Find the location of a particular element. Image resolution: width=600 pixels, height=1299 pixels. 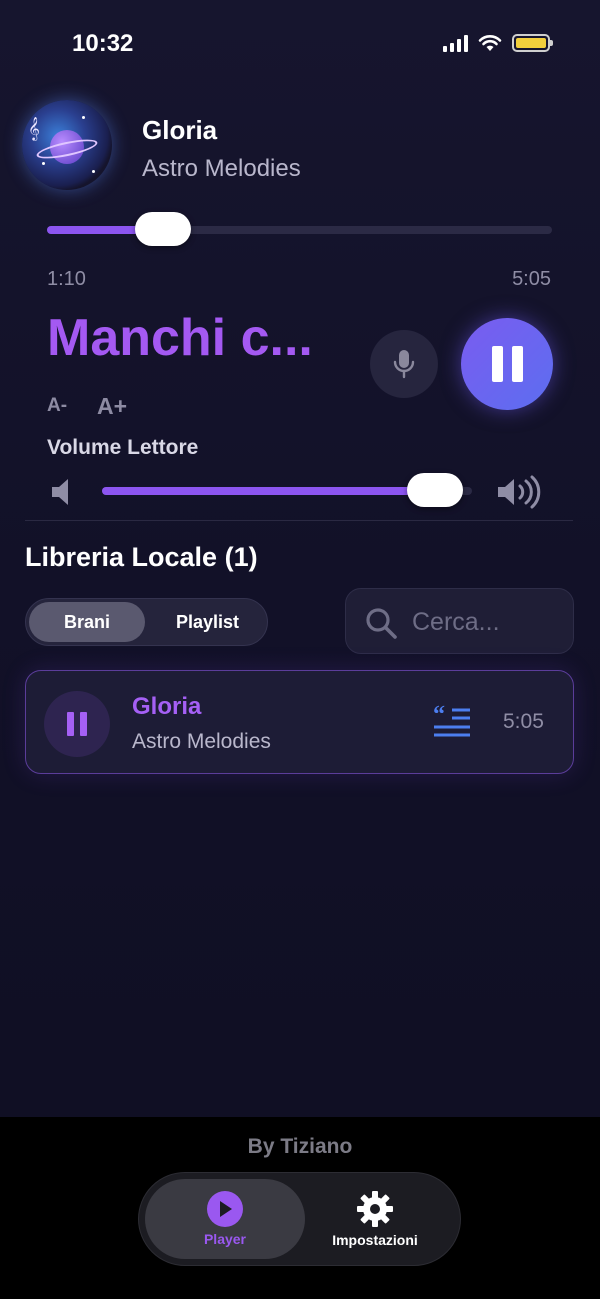

elapsed-time: 1:10 is located at coordinates (66, 279).